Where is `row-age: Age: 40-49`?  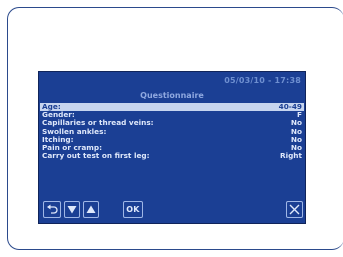 row-age: Age: 40-49 is located at coordinates (172, 107).